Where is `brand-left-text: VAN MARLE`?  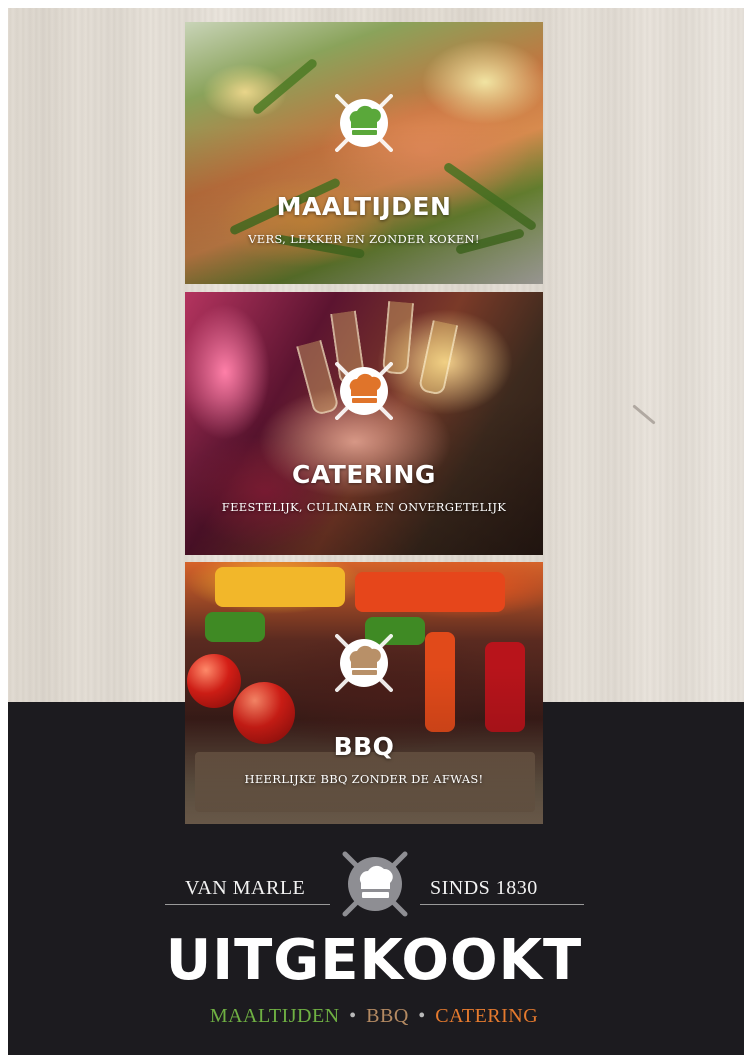 brand-left-text: VAN MARLE is located at coordinates (245, 888).